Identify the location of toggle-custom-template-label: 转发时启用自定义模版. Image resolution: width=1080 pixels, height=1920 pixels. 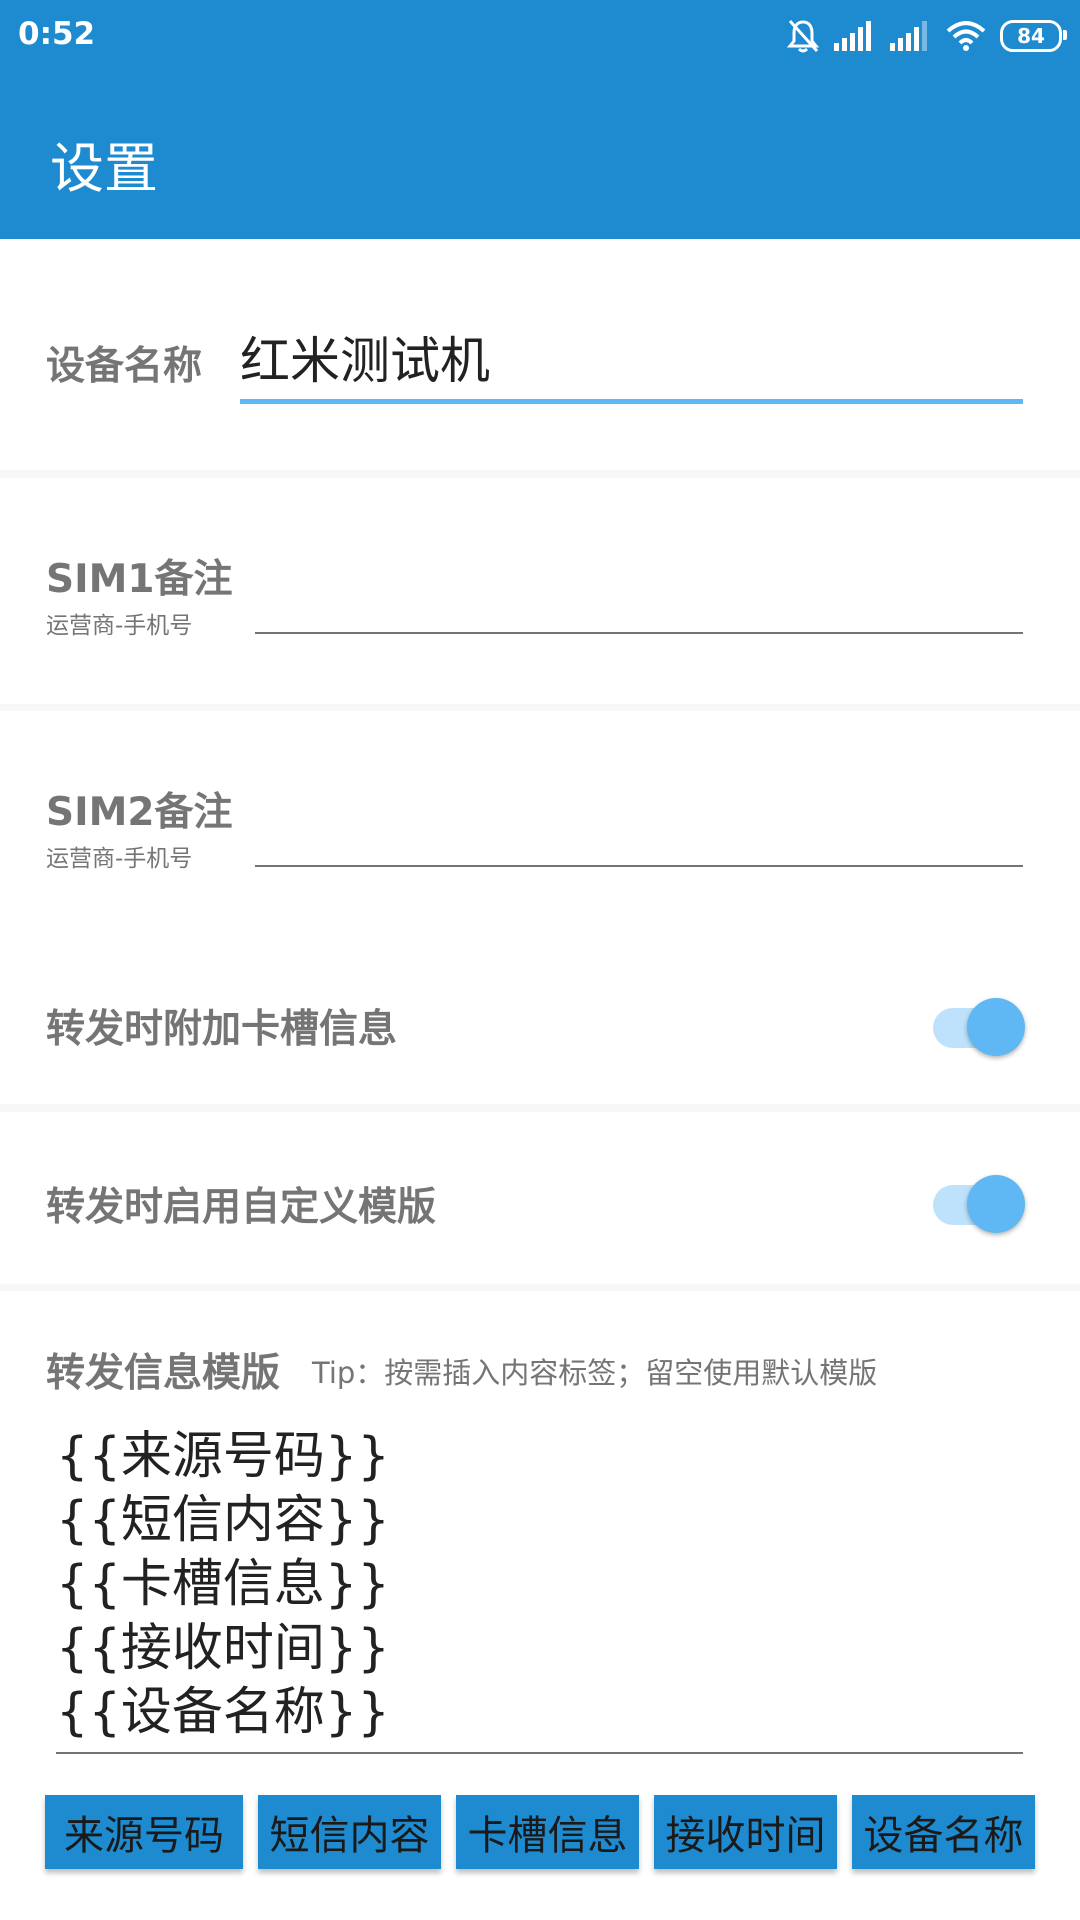
(241, 1207).